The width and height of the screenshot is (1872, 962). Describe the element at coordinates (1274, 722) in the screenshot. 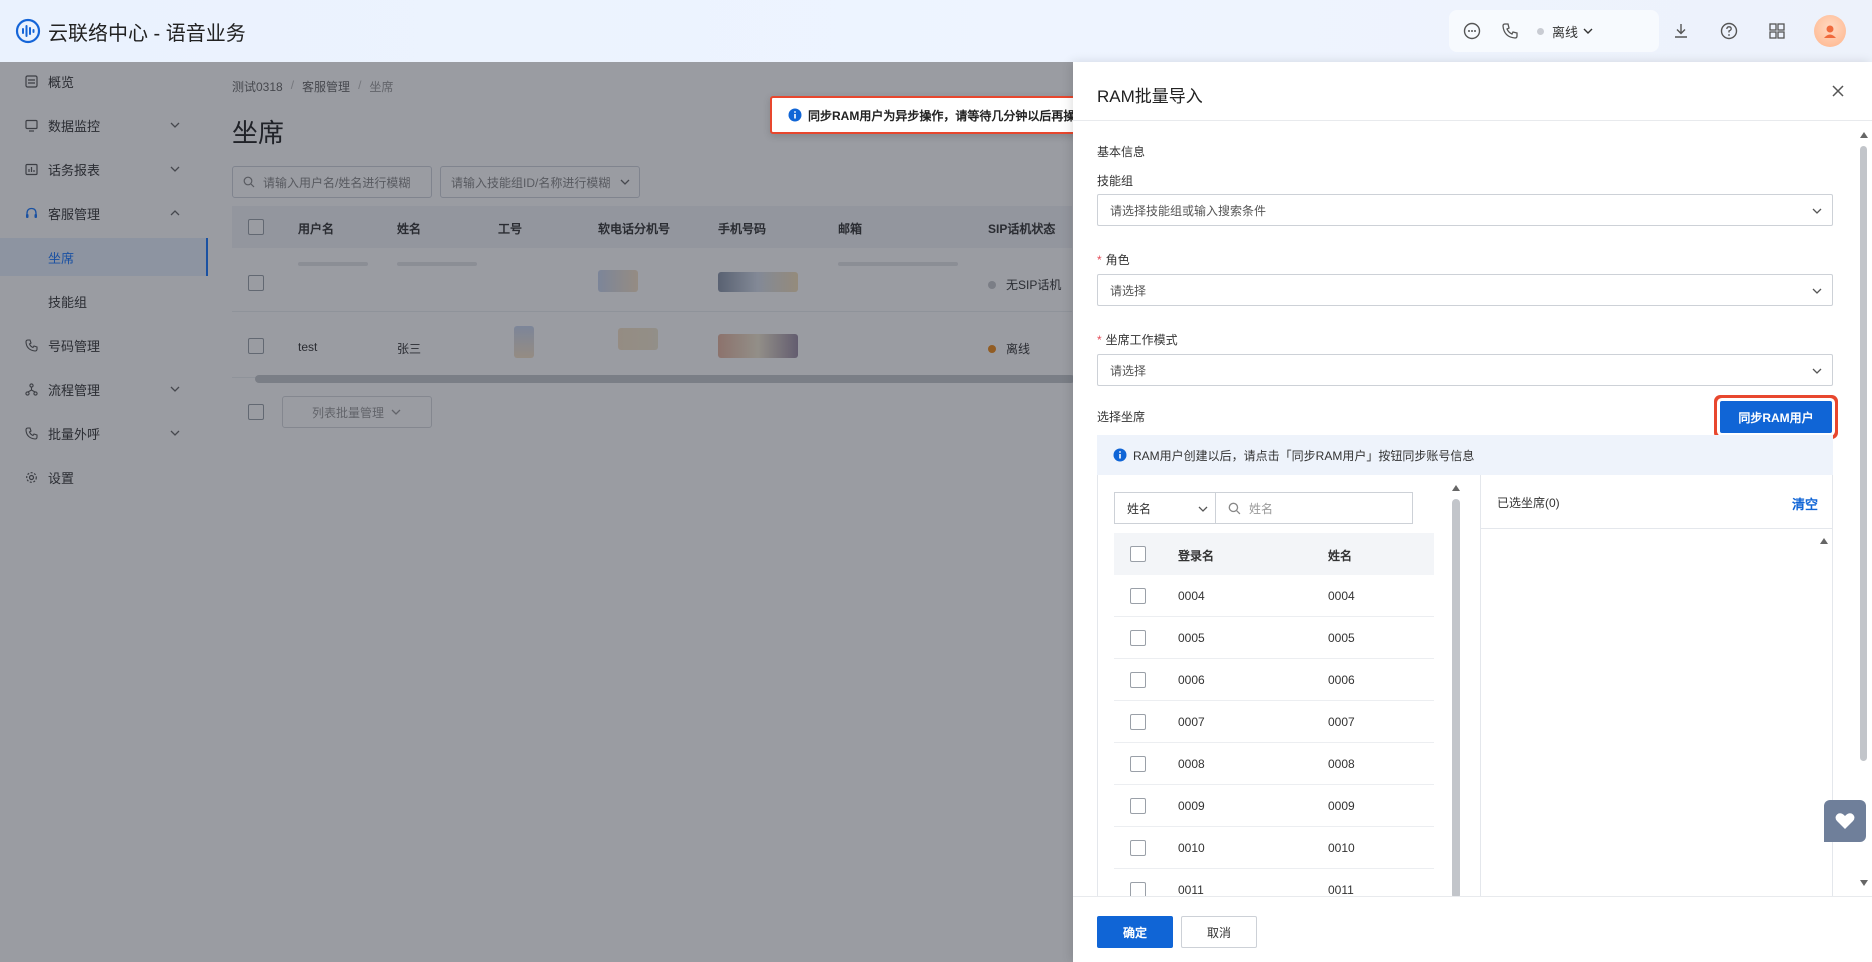

I see `transfer-row: 0007 0007` at that location.